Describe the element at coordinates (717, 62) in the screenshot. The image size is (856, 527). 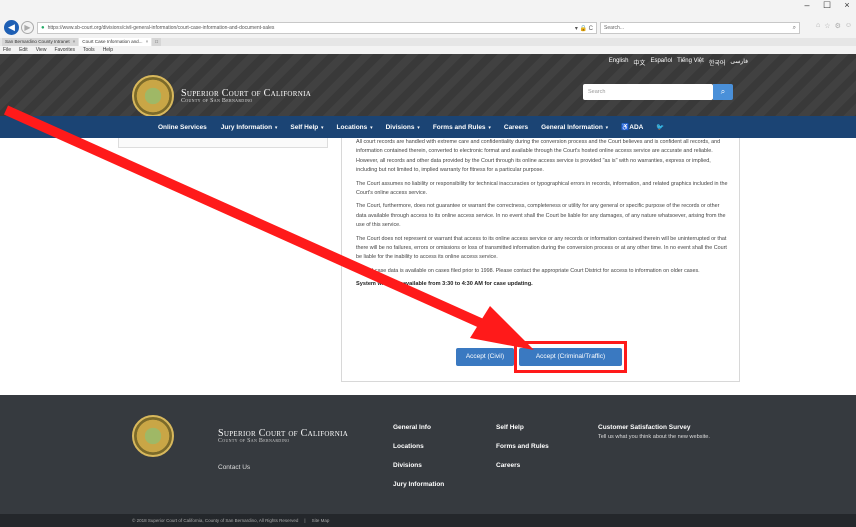
I see `lang-korean: 한국어` at that location.